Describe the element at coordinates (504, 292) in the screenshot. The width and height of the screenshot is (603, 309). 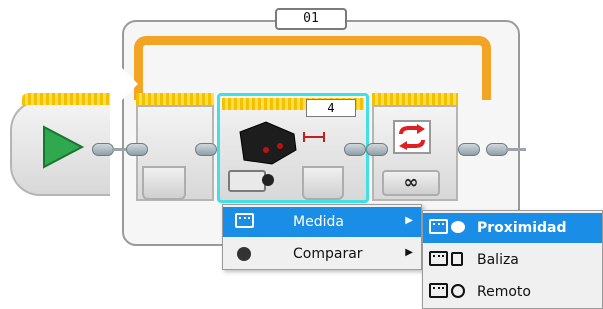
I see `submenu-item-label: Remoto` at that location.